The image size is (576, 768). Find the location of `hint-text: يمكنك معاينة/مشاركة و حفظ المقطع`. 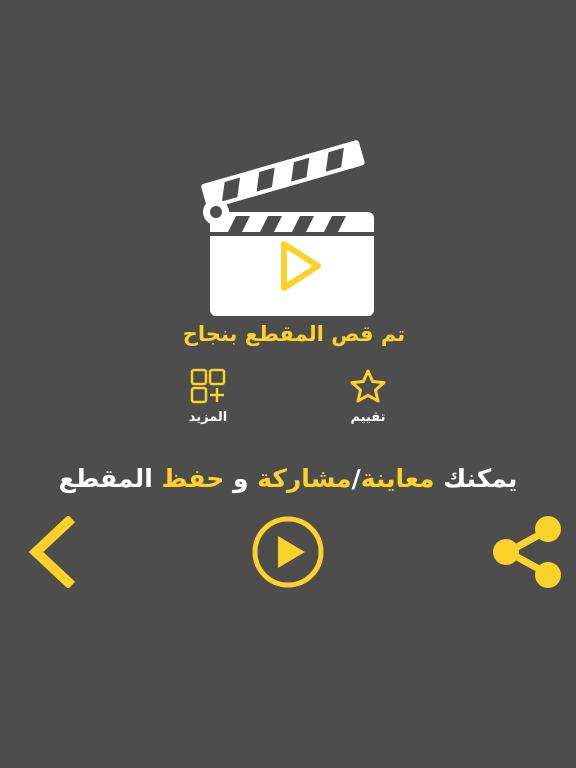

hint-text: يمكنك معاينة/مشاركة و حفظ المقطع is located at coordinates (288, 478).